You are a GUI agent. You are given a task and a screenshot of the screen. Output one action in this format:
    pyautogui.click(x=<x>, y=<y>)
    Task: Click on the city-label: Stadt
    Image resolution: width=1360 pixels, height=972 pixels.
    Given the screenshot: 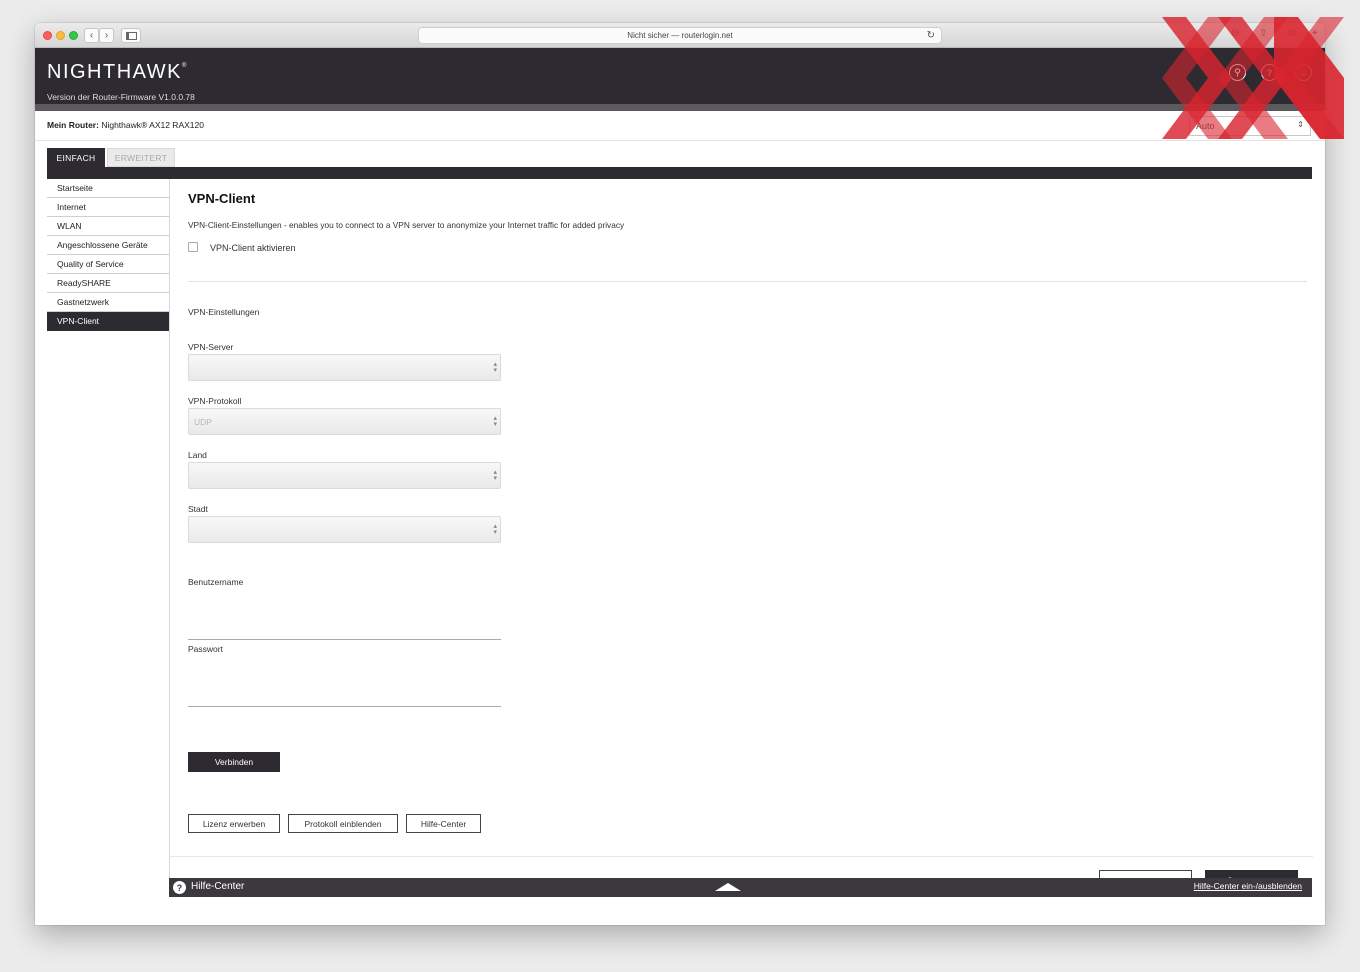 What is the action you would take?
    pyautogui.click(x=198, y=509)
    